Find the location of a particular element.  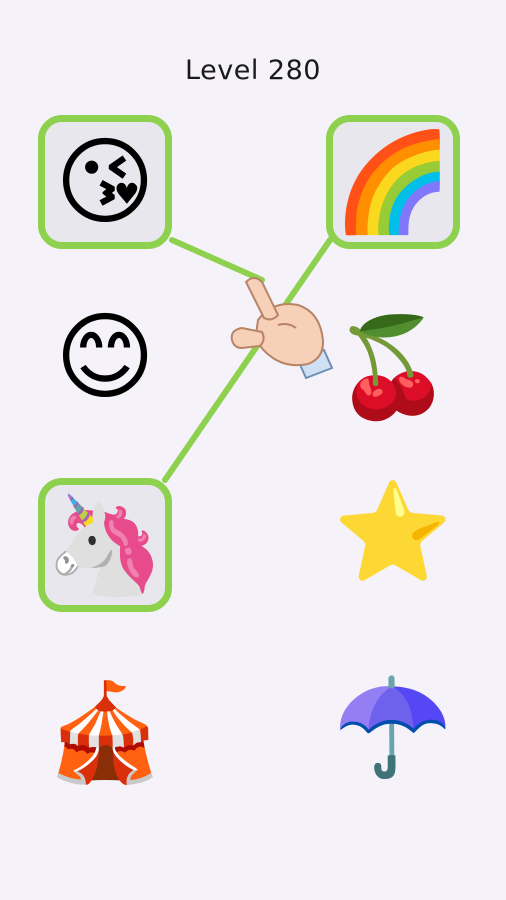

smiling-face-icon: 😊 is located at coordinates (105, 357).